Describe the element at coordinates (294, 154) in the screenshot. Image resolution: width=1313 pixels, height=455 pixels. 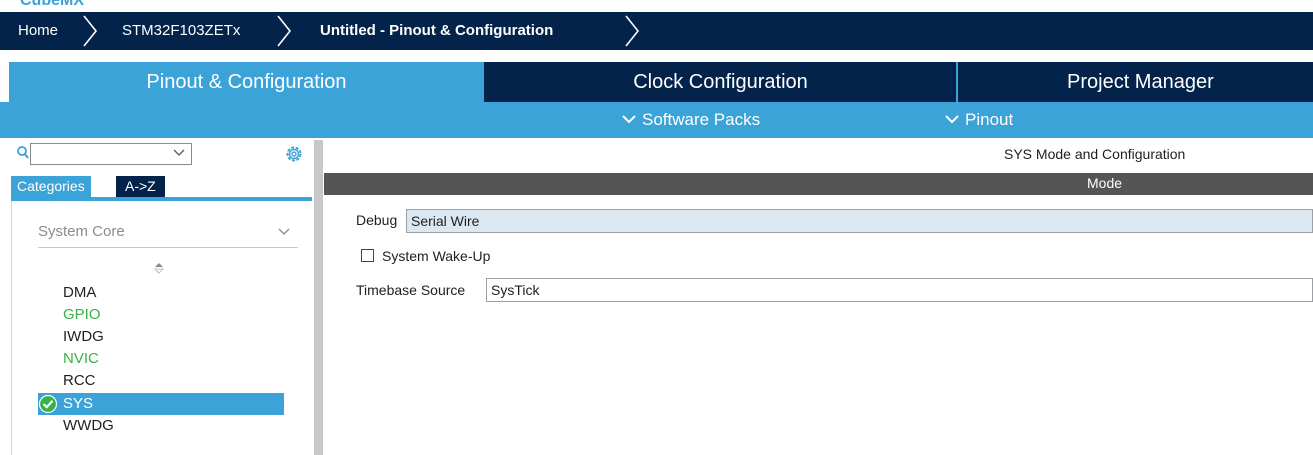
I see `gear-icon` at that location.